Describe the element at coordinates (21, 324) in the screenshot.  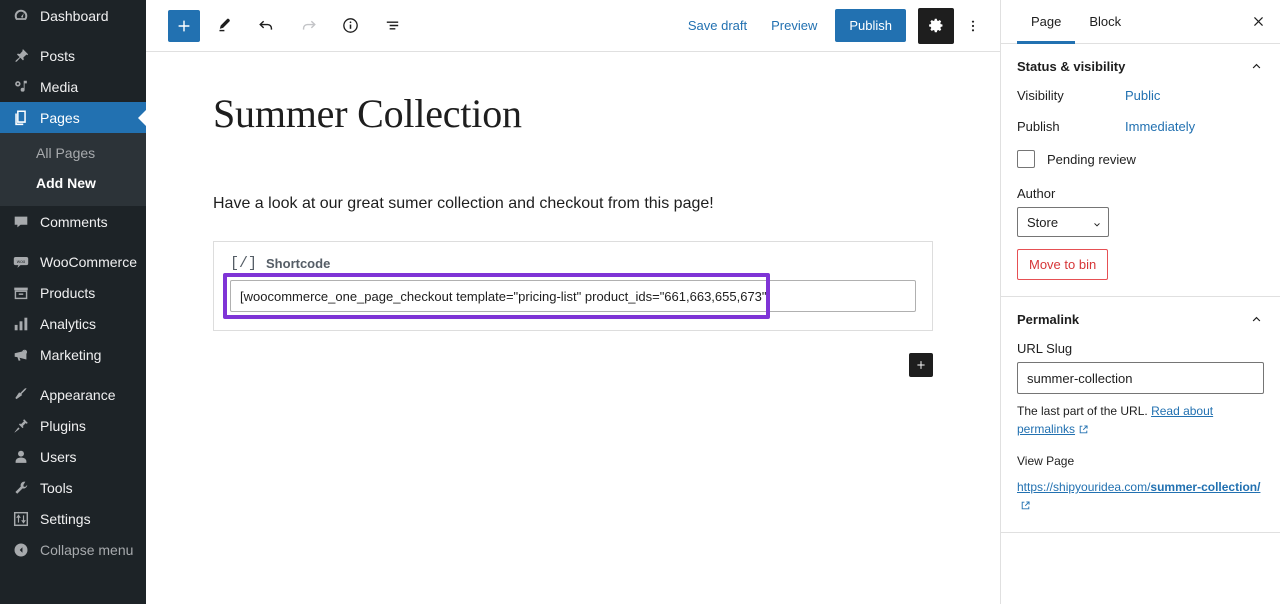
I see `analytics-icon` at that location.